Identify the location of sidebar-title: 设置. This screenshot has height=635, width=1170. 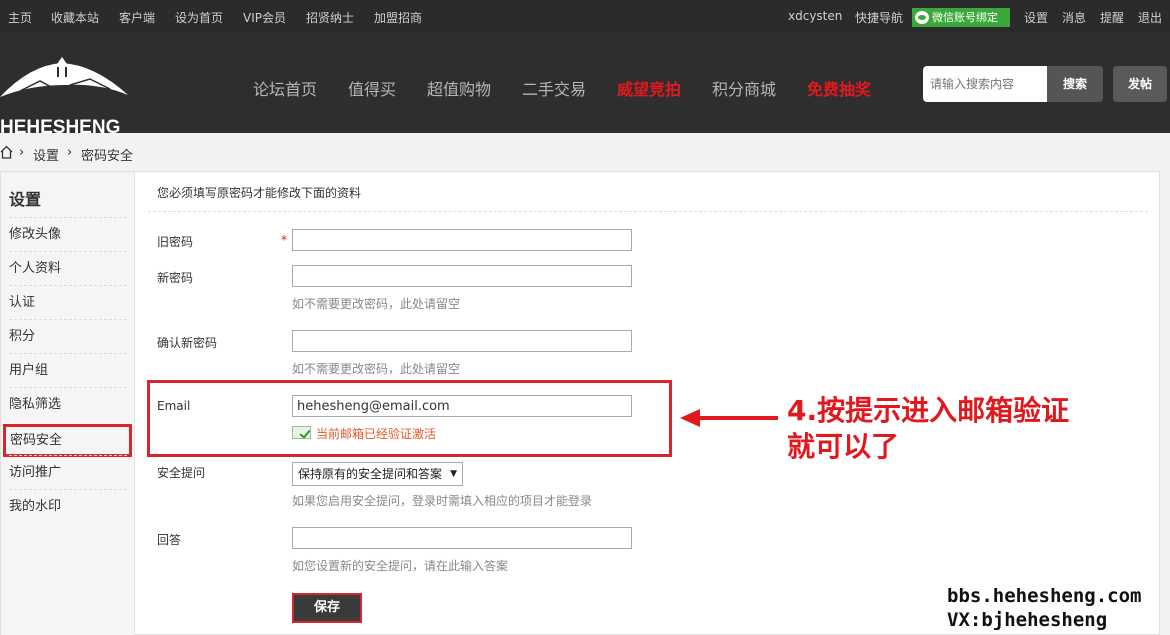
(25, 199).